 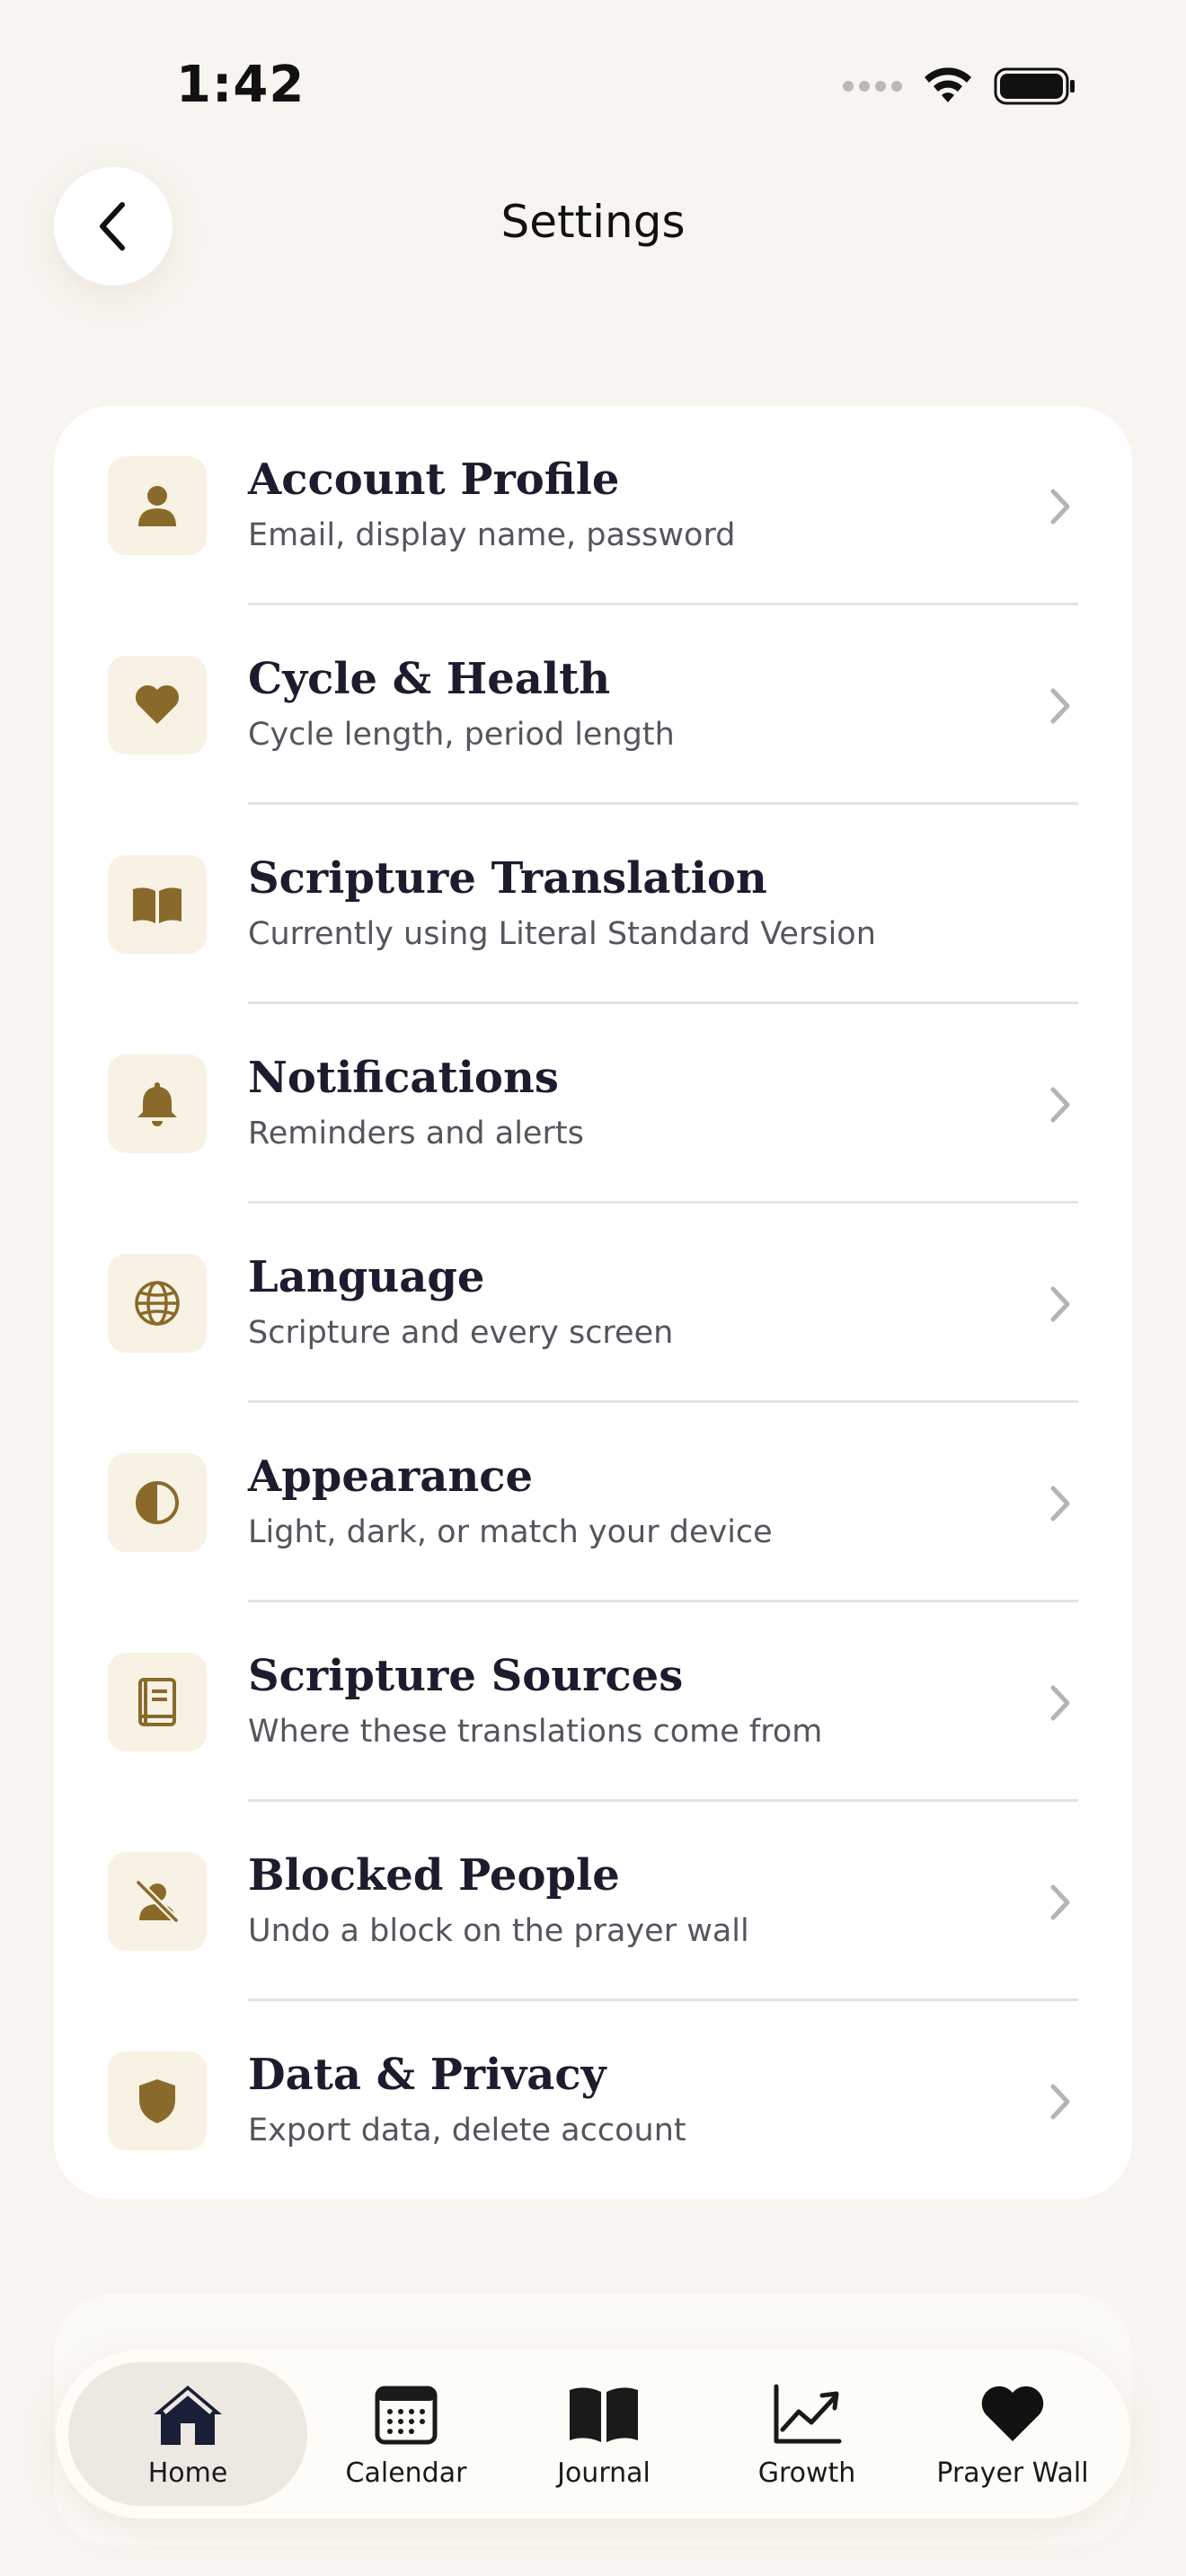 I want to click on settings-row-language: Language Scripture and every screen, so click(x=593, y=1303).